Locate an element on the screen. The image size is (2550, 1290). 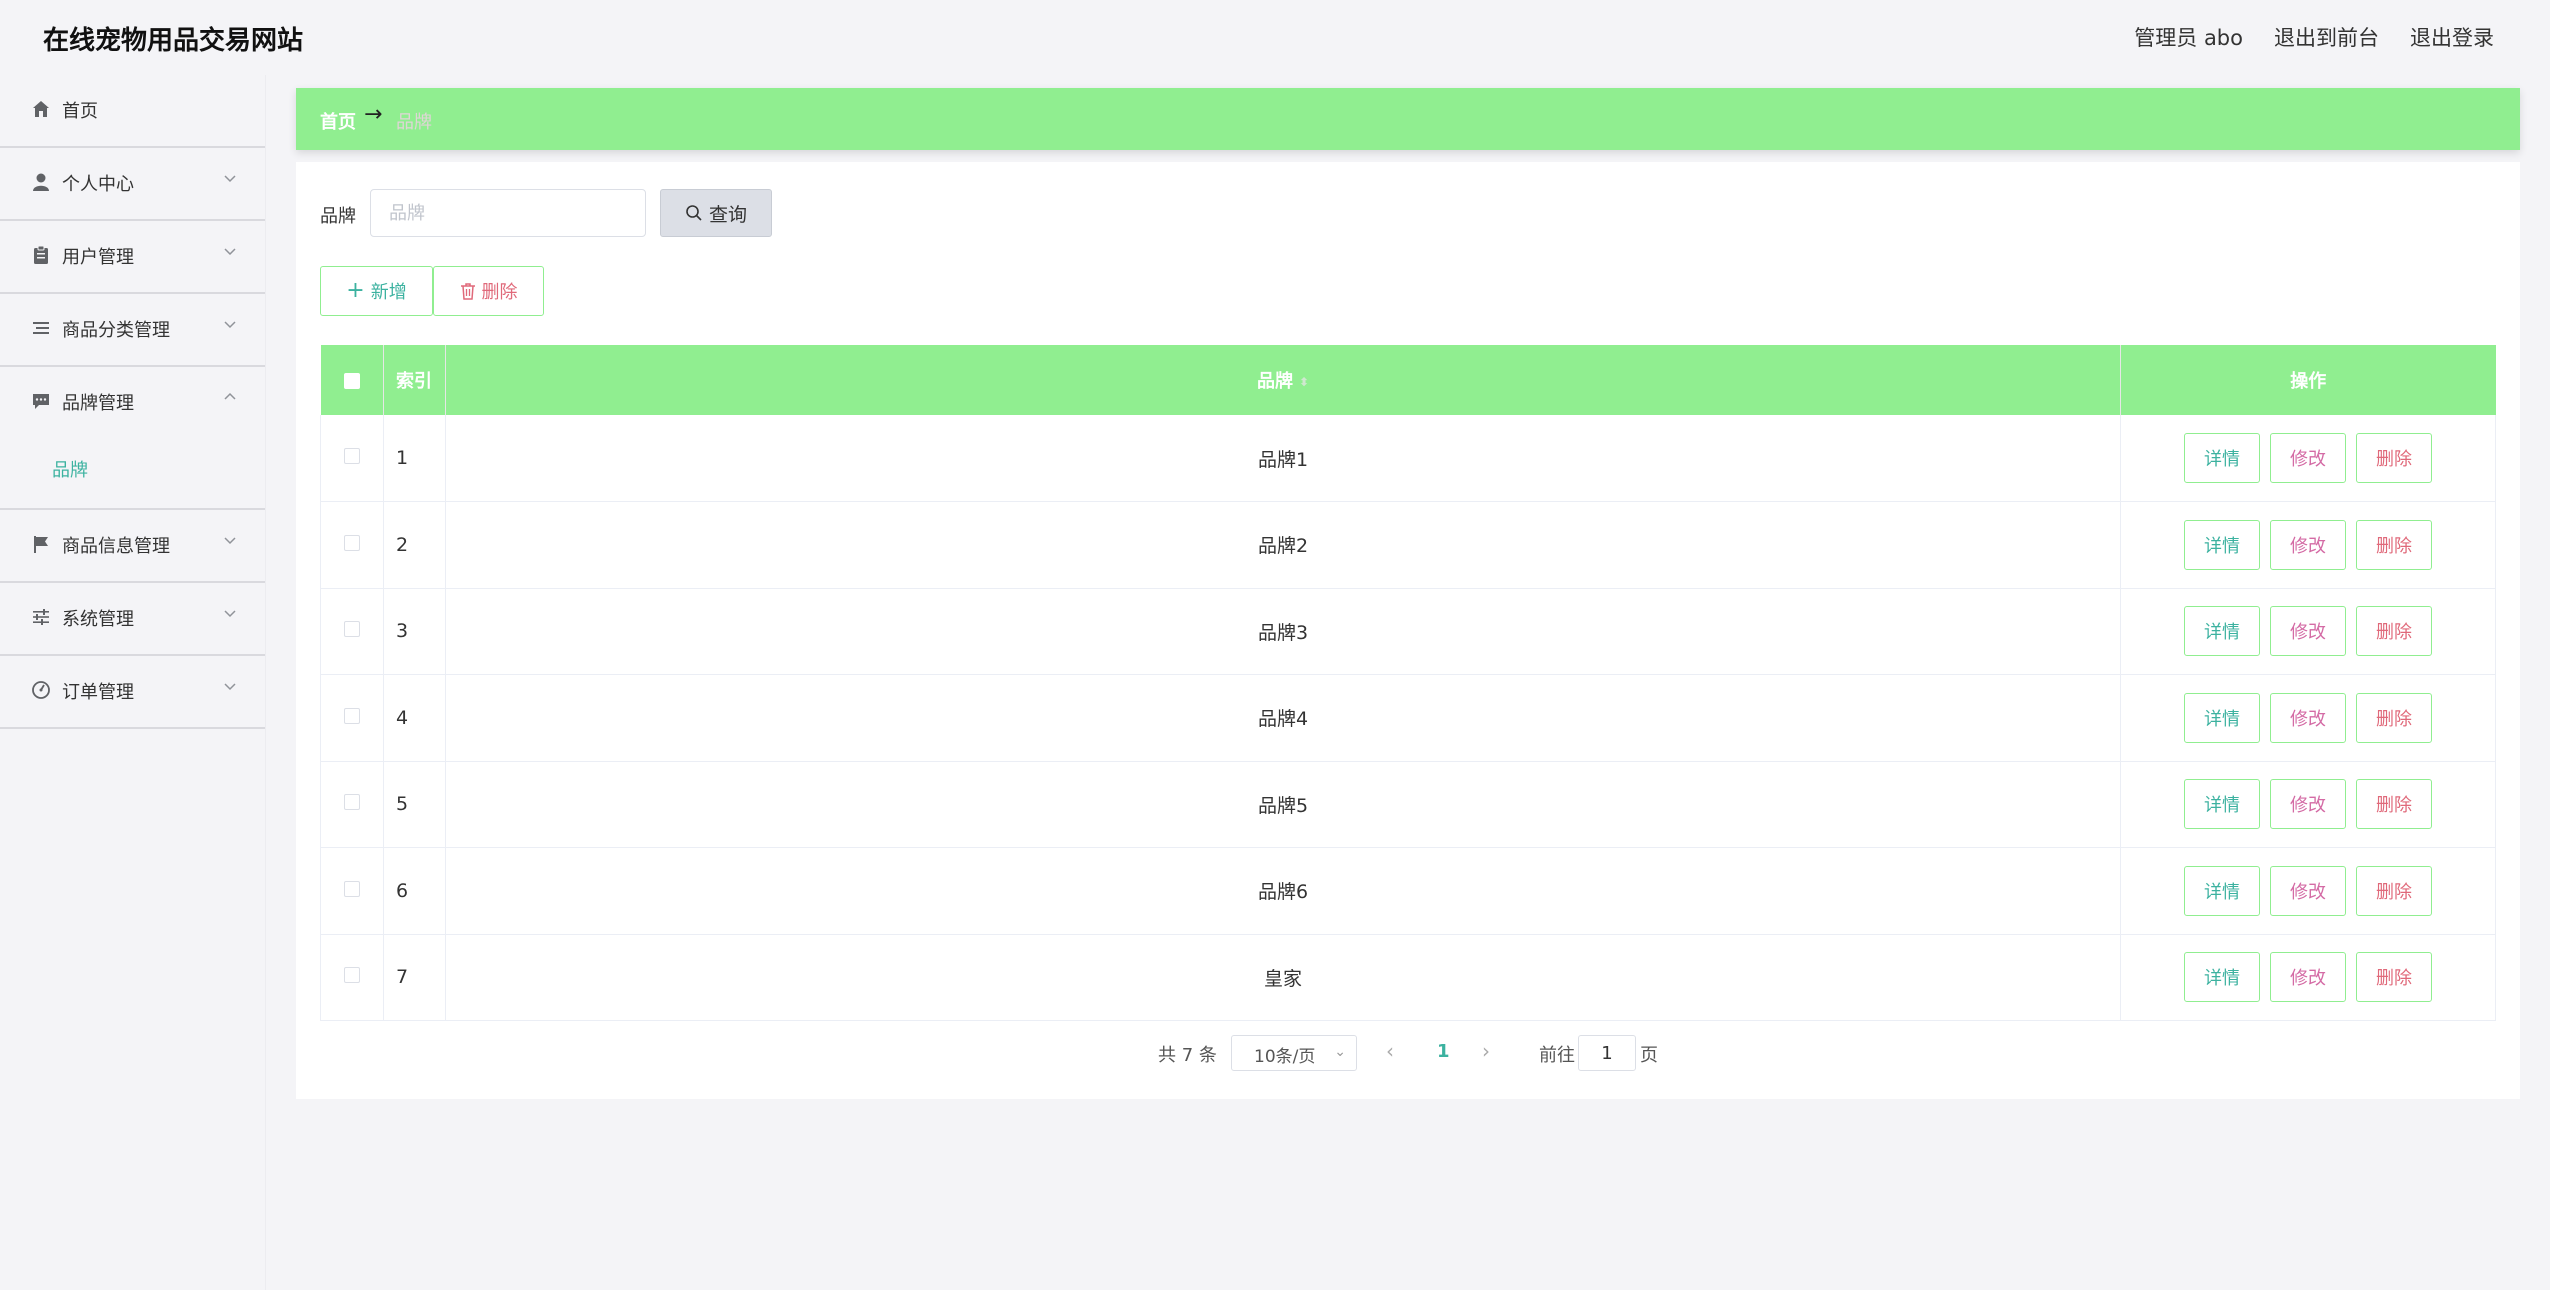
sidebar-subitem-brand: 品牌 is located at coordinates (70, 469).